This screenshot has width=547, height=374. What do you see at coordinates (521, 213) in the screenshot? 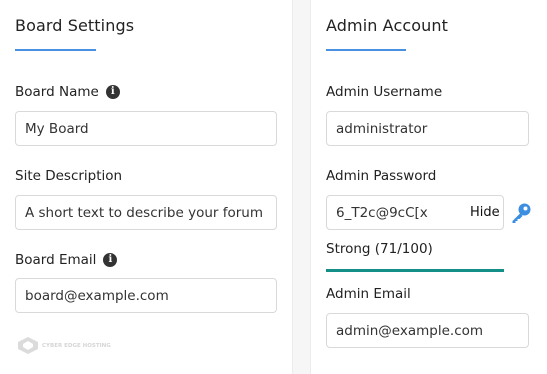
I see `key-icon` at bounding box center [521, 213].